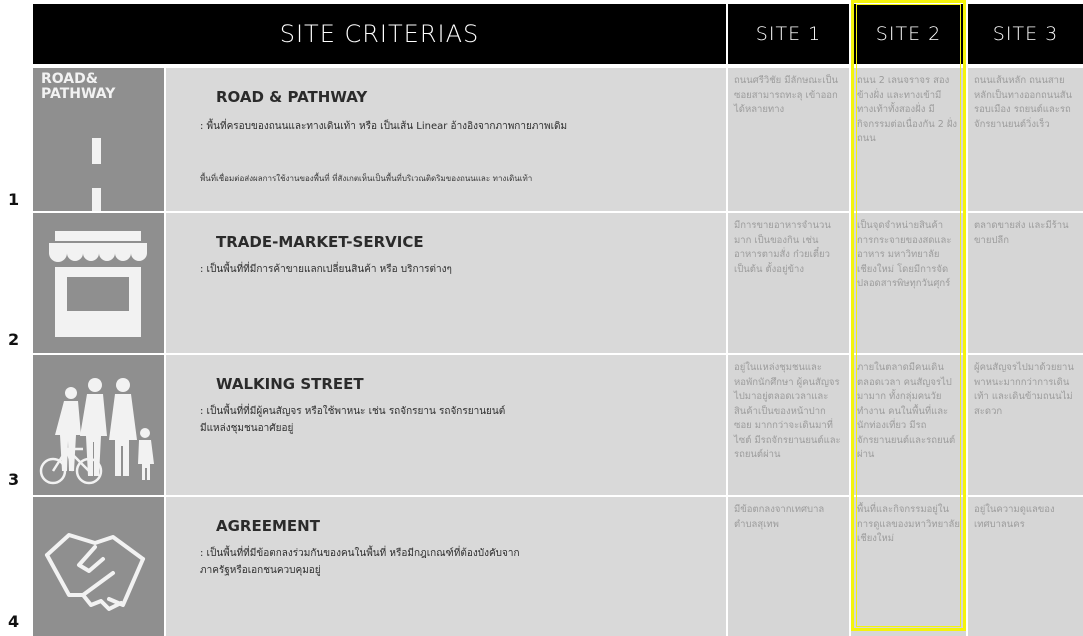  Describe the element at coordinates (788, 34) in the screenshot. I see `site1-header: SITE 1` at that location.